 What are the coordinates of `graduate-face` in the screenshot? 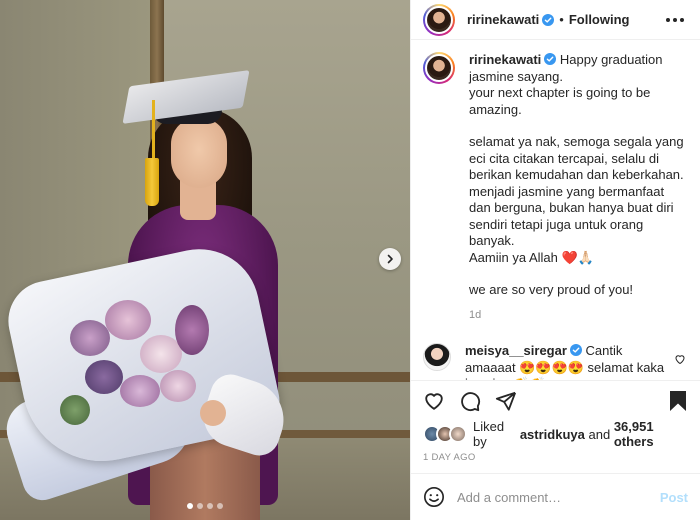 It's located at (199, 153).